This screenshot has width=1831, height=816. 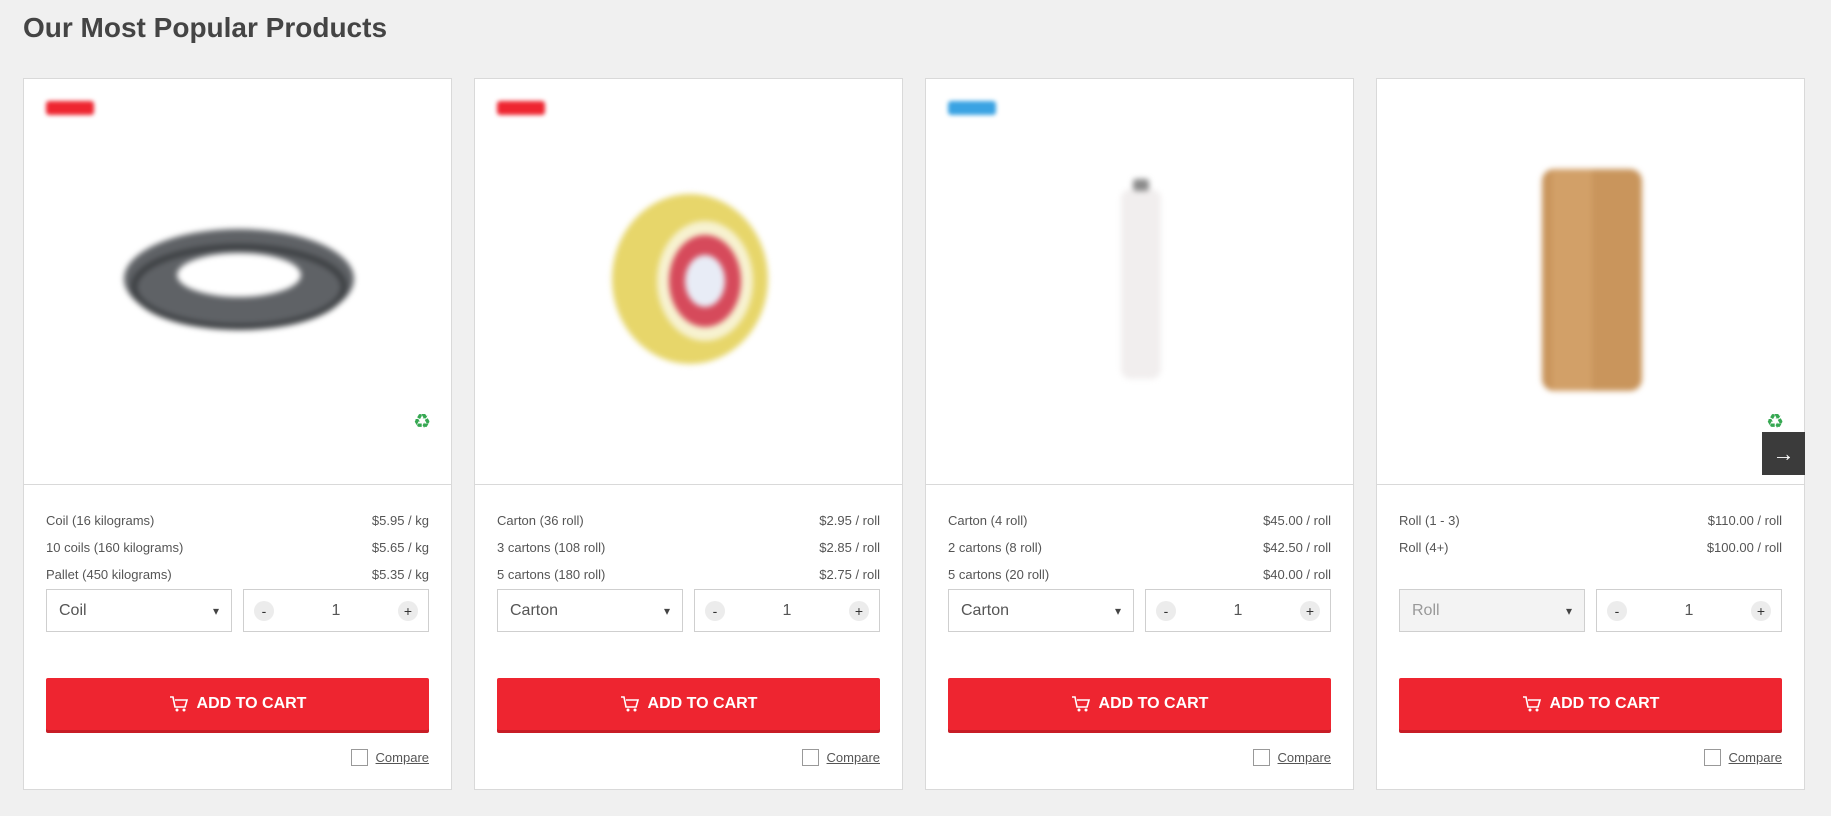 What do you see at coordinates (688, 610) in the screenshot?
I see `purchase-controls: Carton ▾ - 1 +` at bounding box center [688, 610].